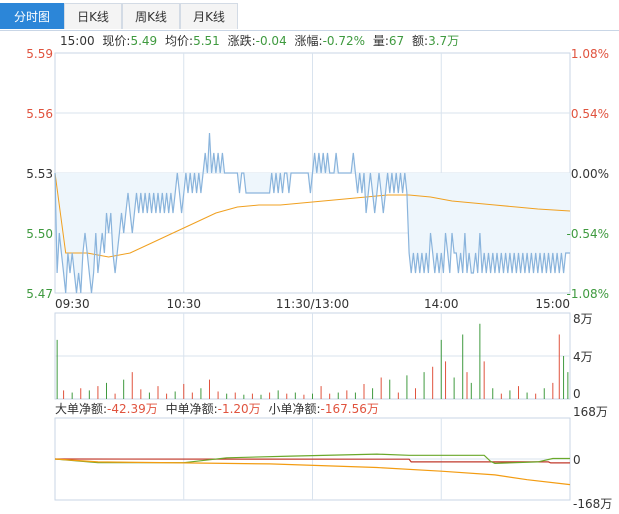 This screenshot has width=619, height=514. Describe the element at coordinates (590, 54) in the screenshot. I see `percent-tick-label: 1.08%` at that location.